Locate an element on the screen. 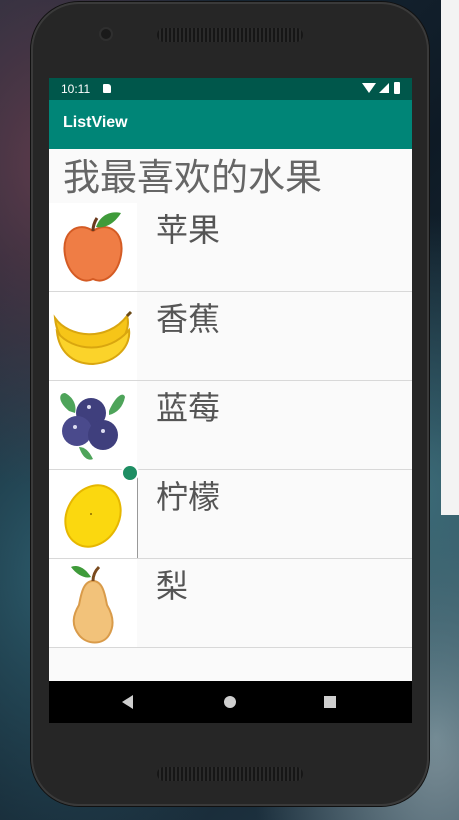 Image resolution: width=459 pixels, height=820 pixels. banana-icon is located at coordinates (93, 336).